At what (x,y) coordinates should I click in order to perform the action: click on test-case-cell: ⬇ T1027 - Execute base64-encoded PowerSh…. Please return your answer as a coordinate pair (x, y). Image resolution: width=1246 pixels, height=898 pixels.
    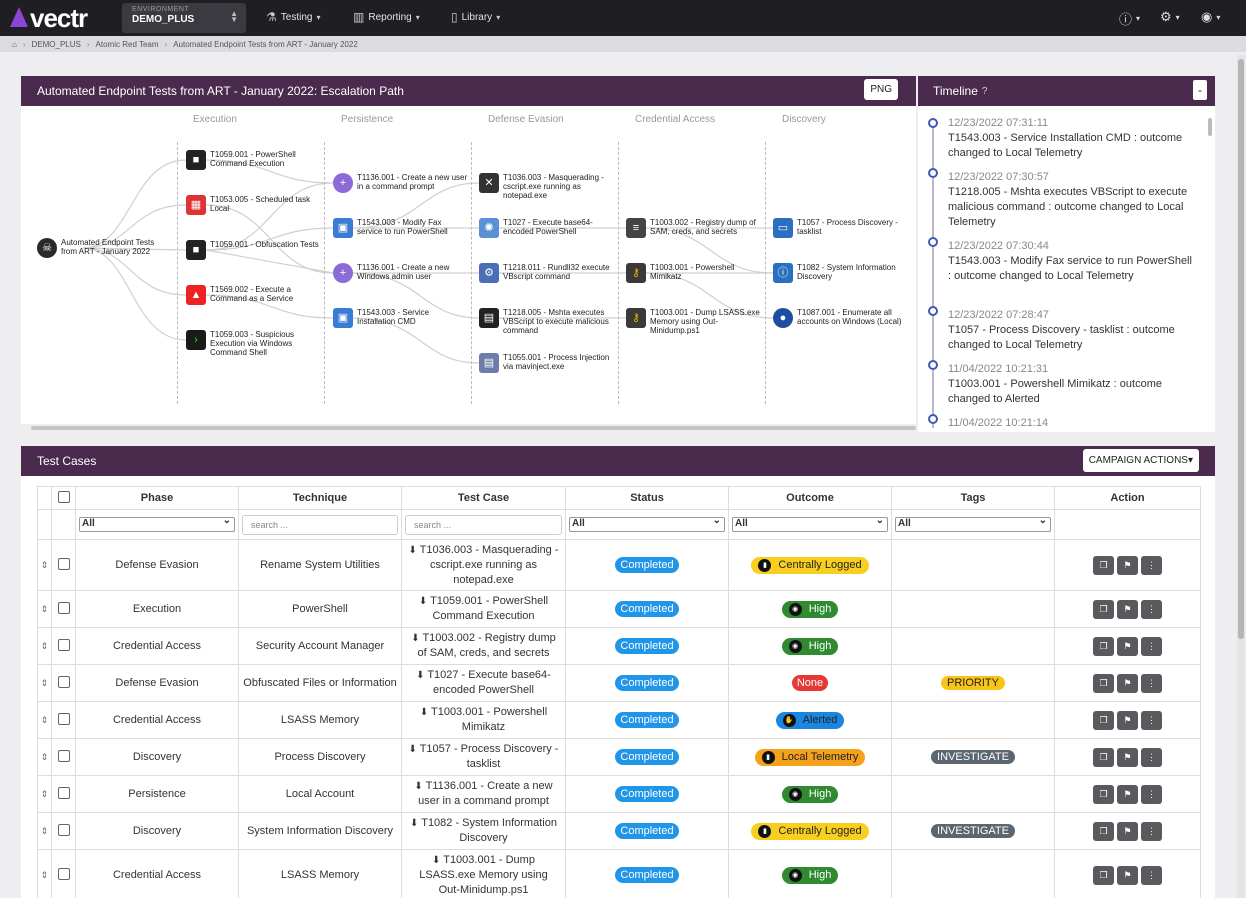
    Looking at the image, I should click on (483, 683).